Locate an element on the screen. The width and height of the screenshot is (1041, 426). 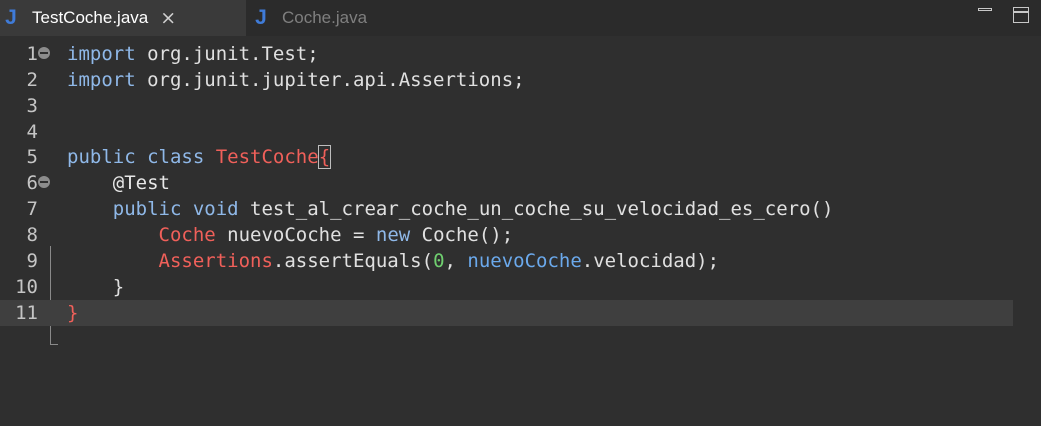
tab-testcoche-java: J TestCoche.java × is located at coordinates (123, 18).